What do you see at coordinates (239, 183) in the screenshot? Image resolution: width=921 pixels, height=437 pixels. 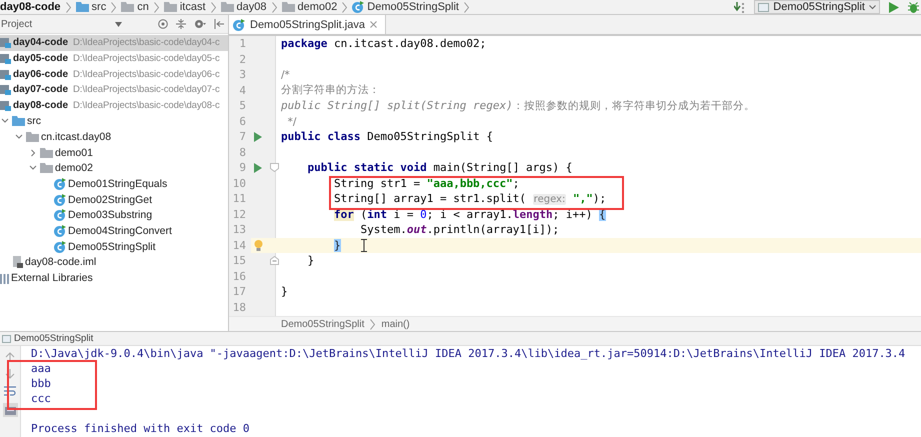 I see `line-number: 10` at bounding box center [239, 183].